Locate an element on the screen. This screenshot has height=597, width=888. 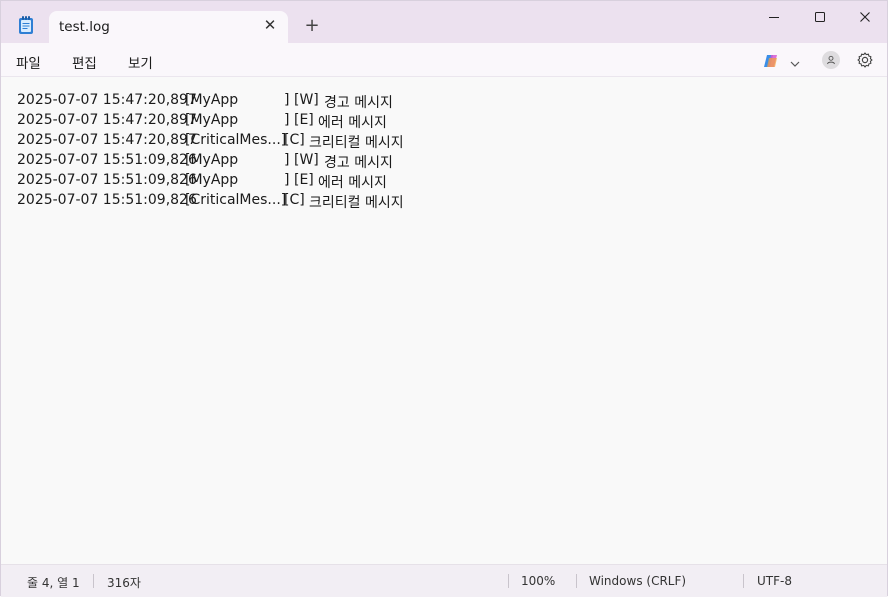
notepad-icon is located at coordinates (26, 25).